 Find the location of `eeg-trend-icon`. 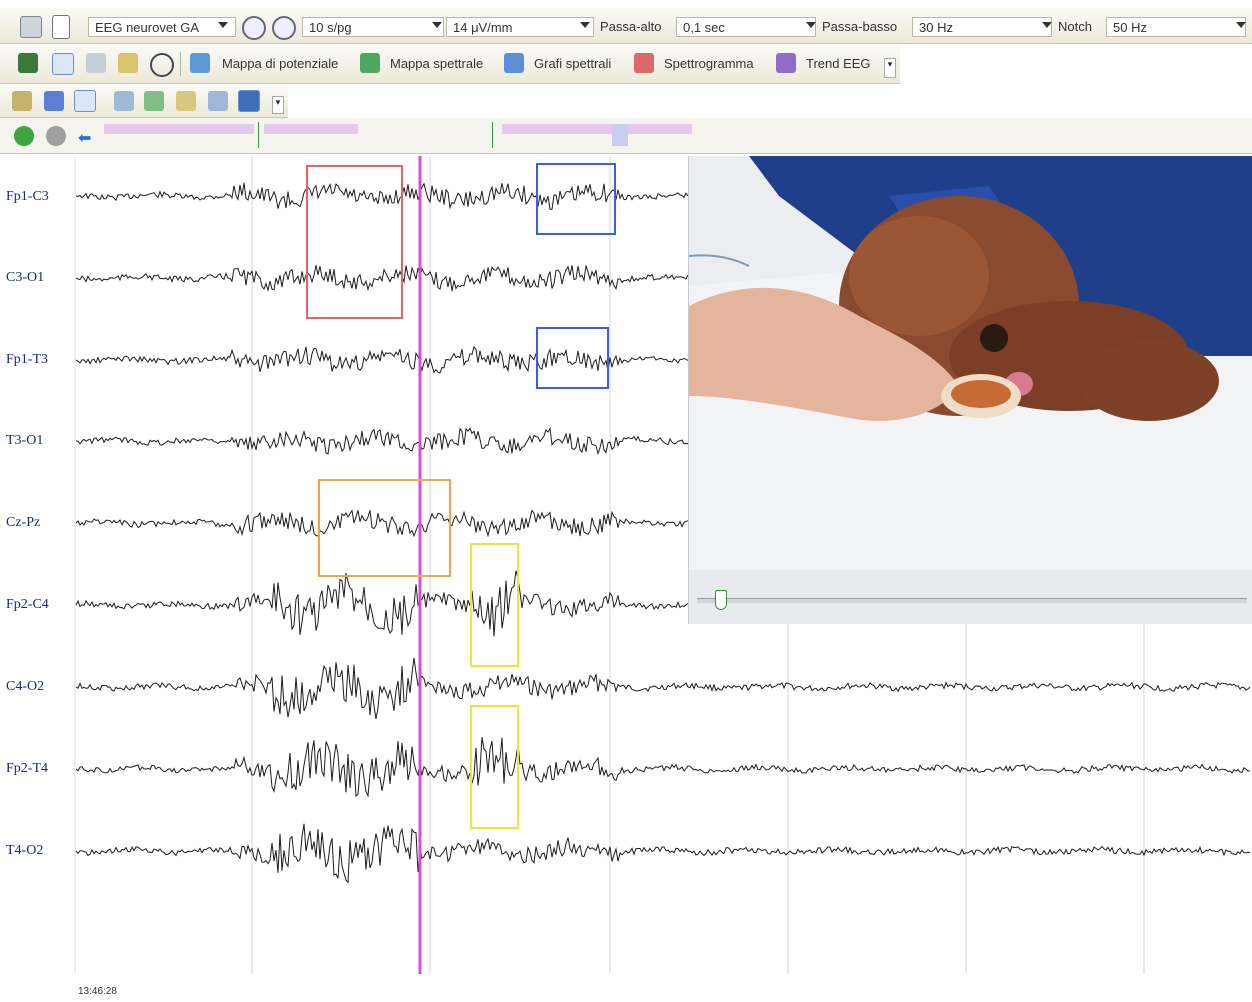

eeg-trend-icon is located at coordinates (786, 63).